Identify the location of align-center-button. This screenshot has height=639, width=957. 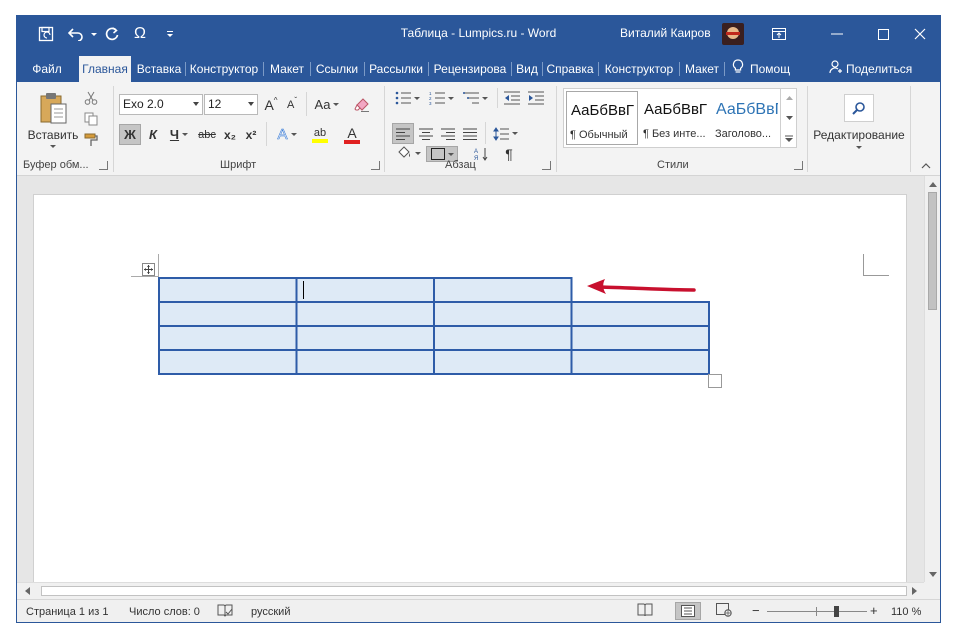
(426, 133).